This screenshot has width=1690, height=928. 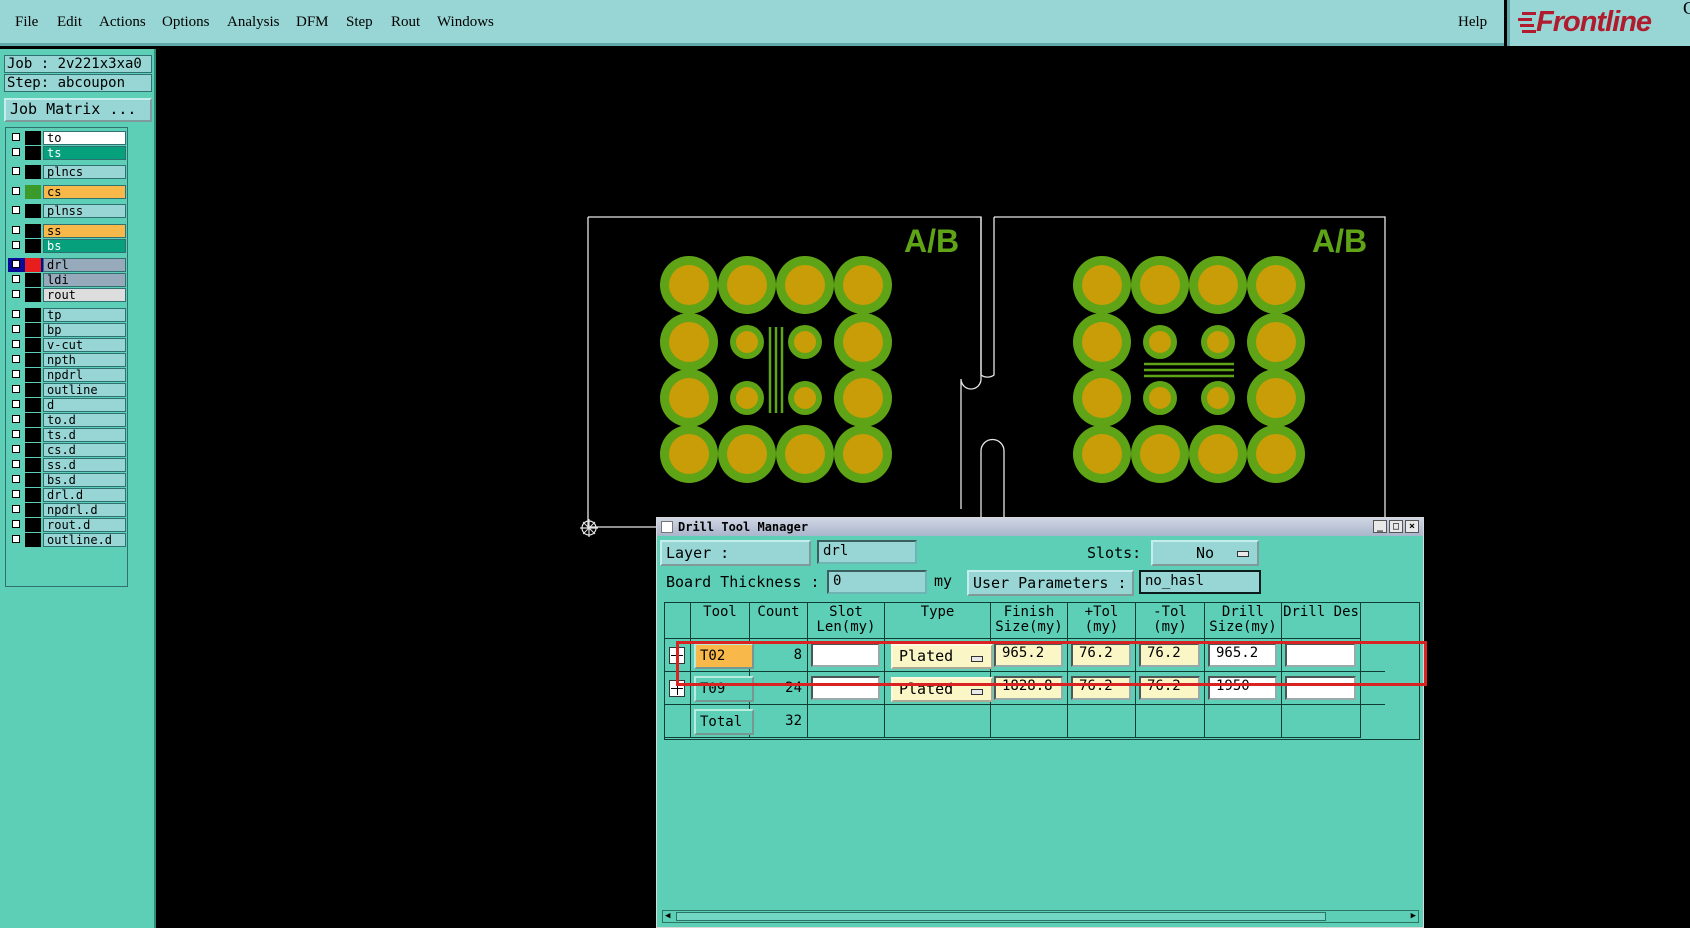 I want to click on layer-name: cs, so click(x=84, y=192).